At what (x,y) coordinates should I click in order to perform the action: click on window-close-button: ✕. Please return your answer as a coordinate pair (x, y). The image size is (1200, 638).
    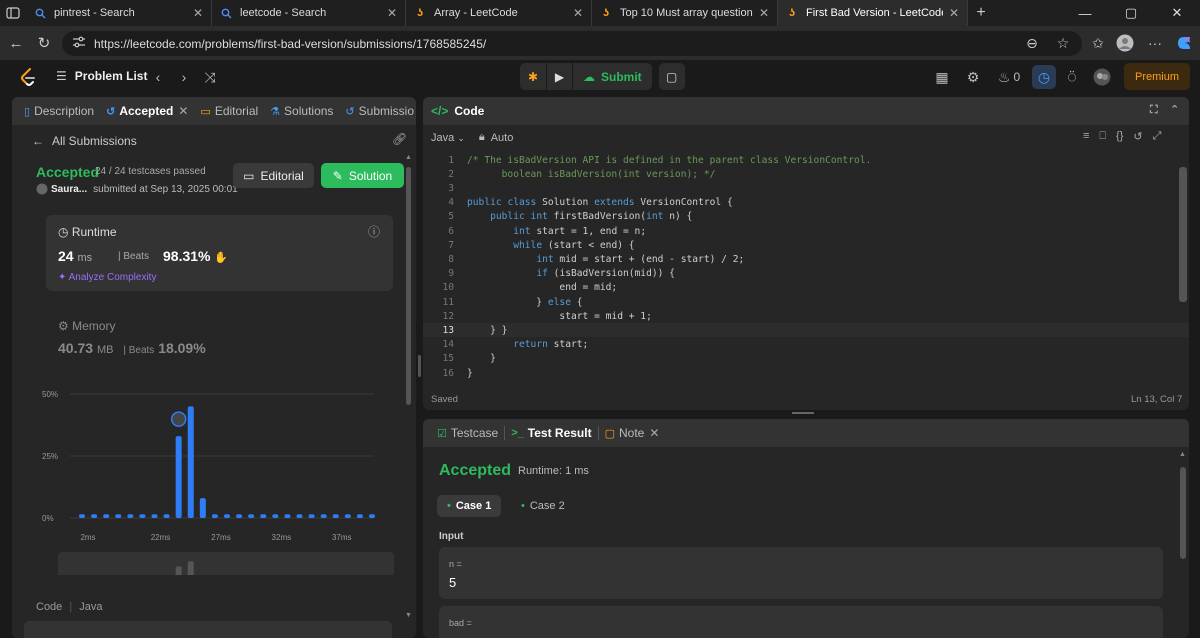
    Looking at the image, I should click on (1177, 13).